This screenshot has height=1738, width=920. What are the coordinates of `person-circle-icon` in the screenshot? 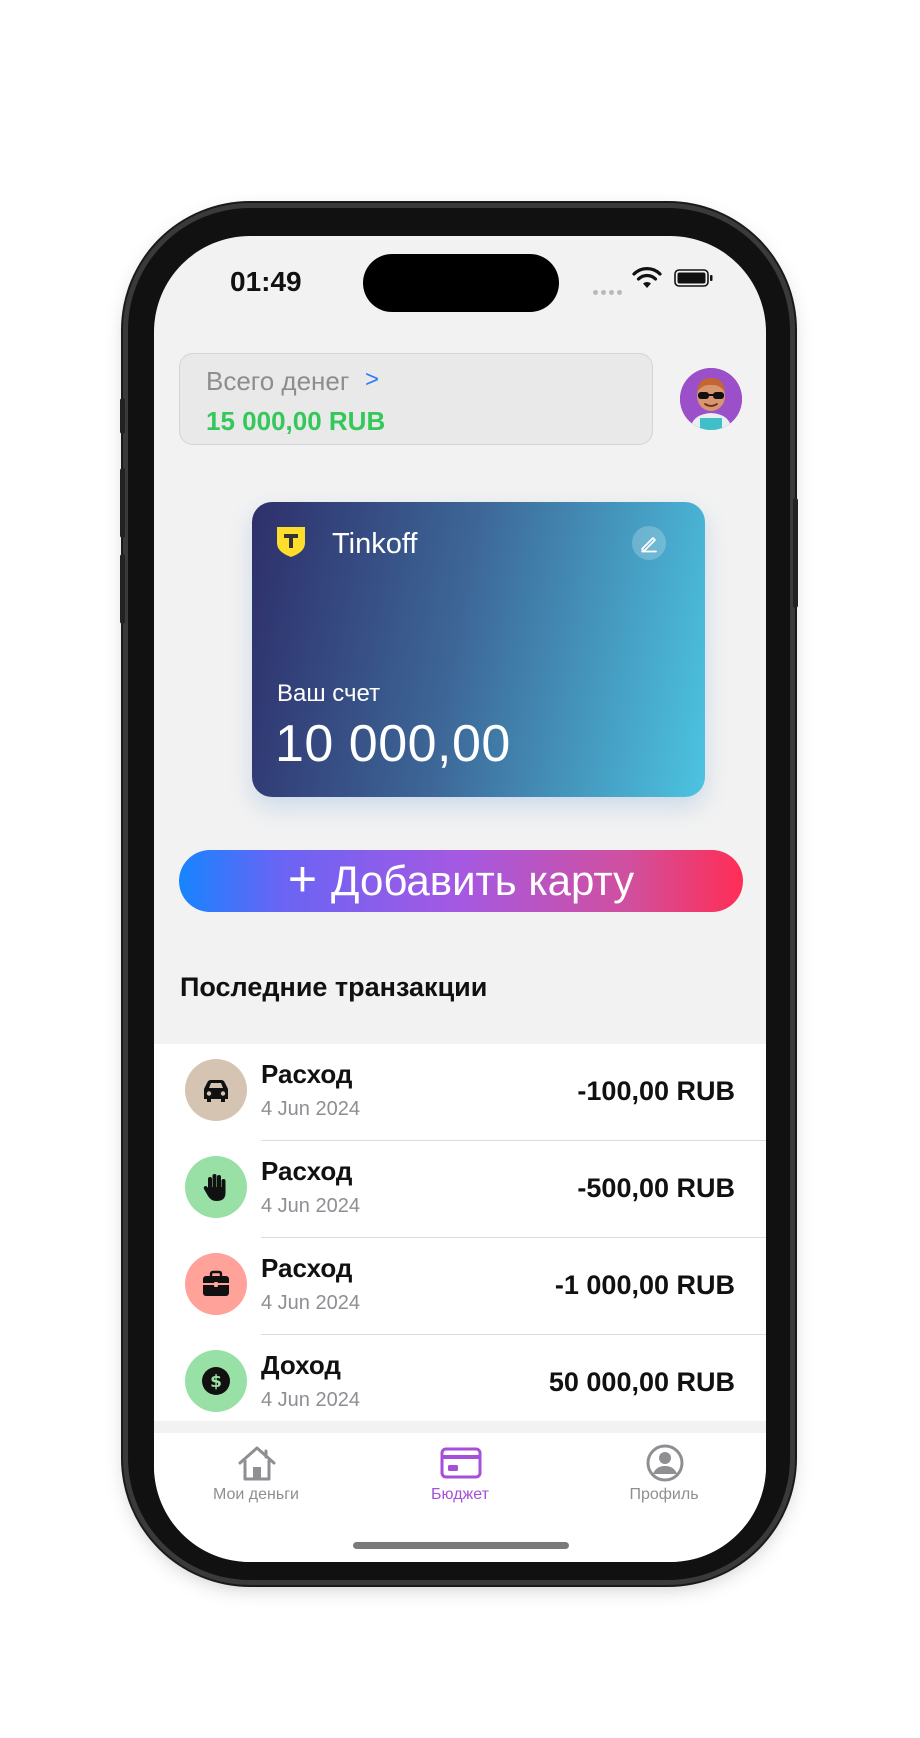 It's located at (665, 1463).